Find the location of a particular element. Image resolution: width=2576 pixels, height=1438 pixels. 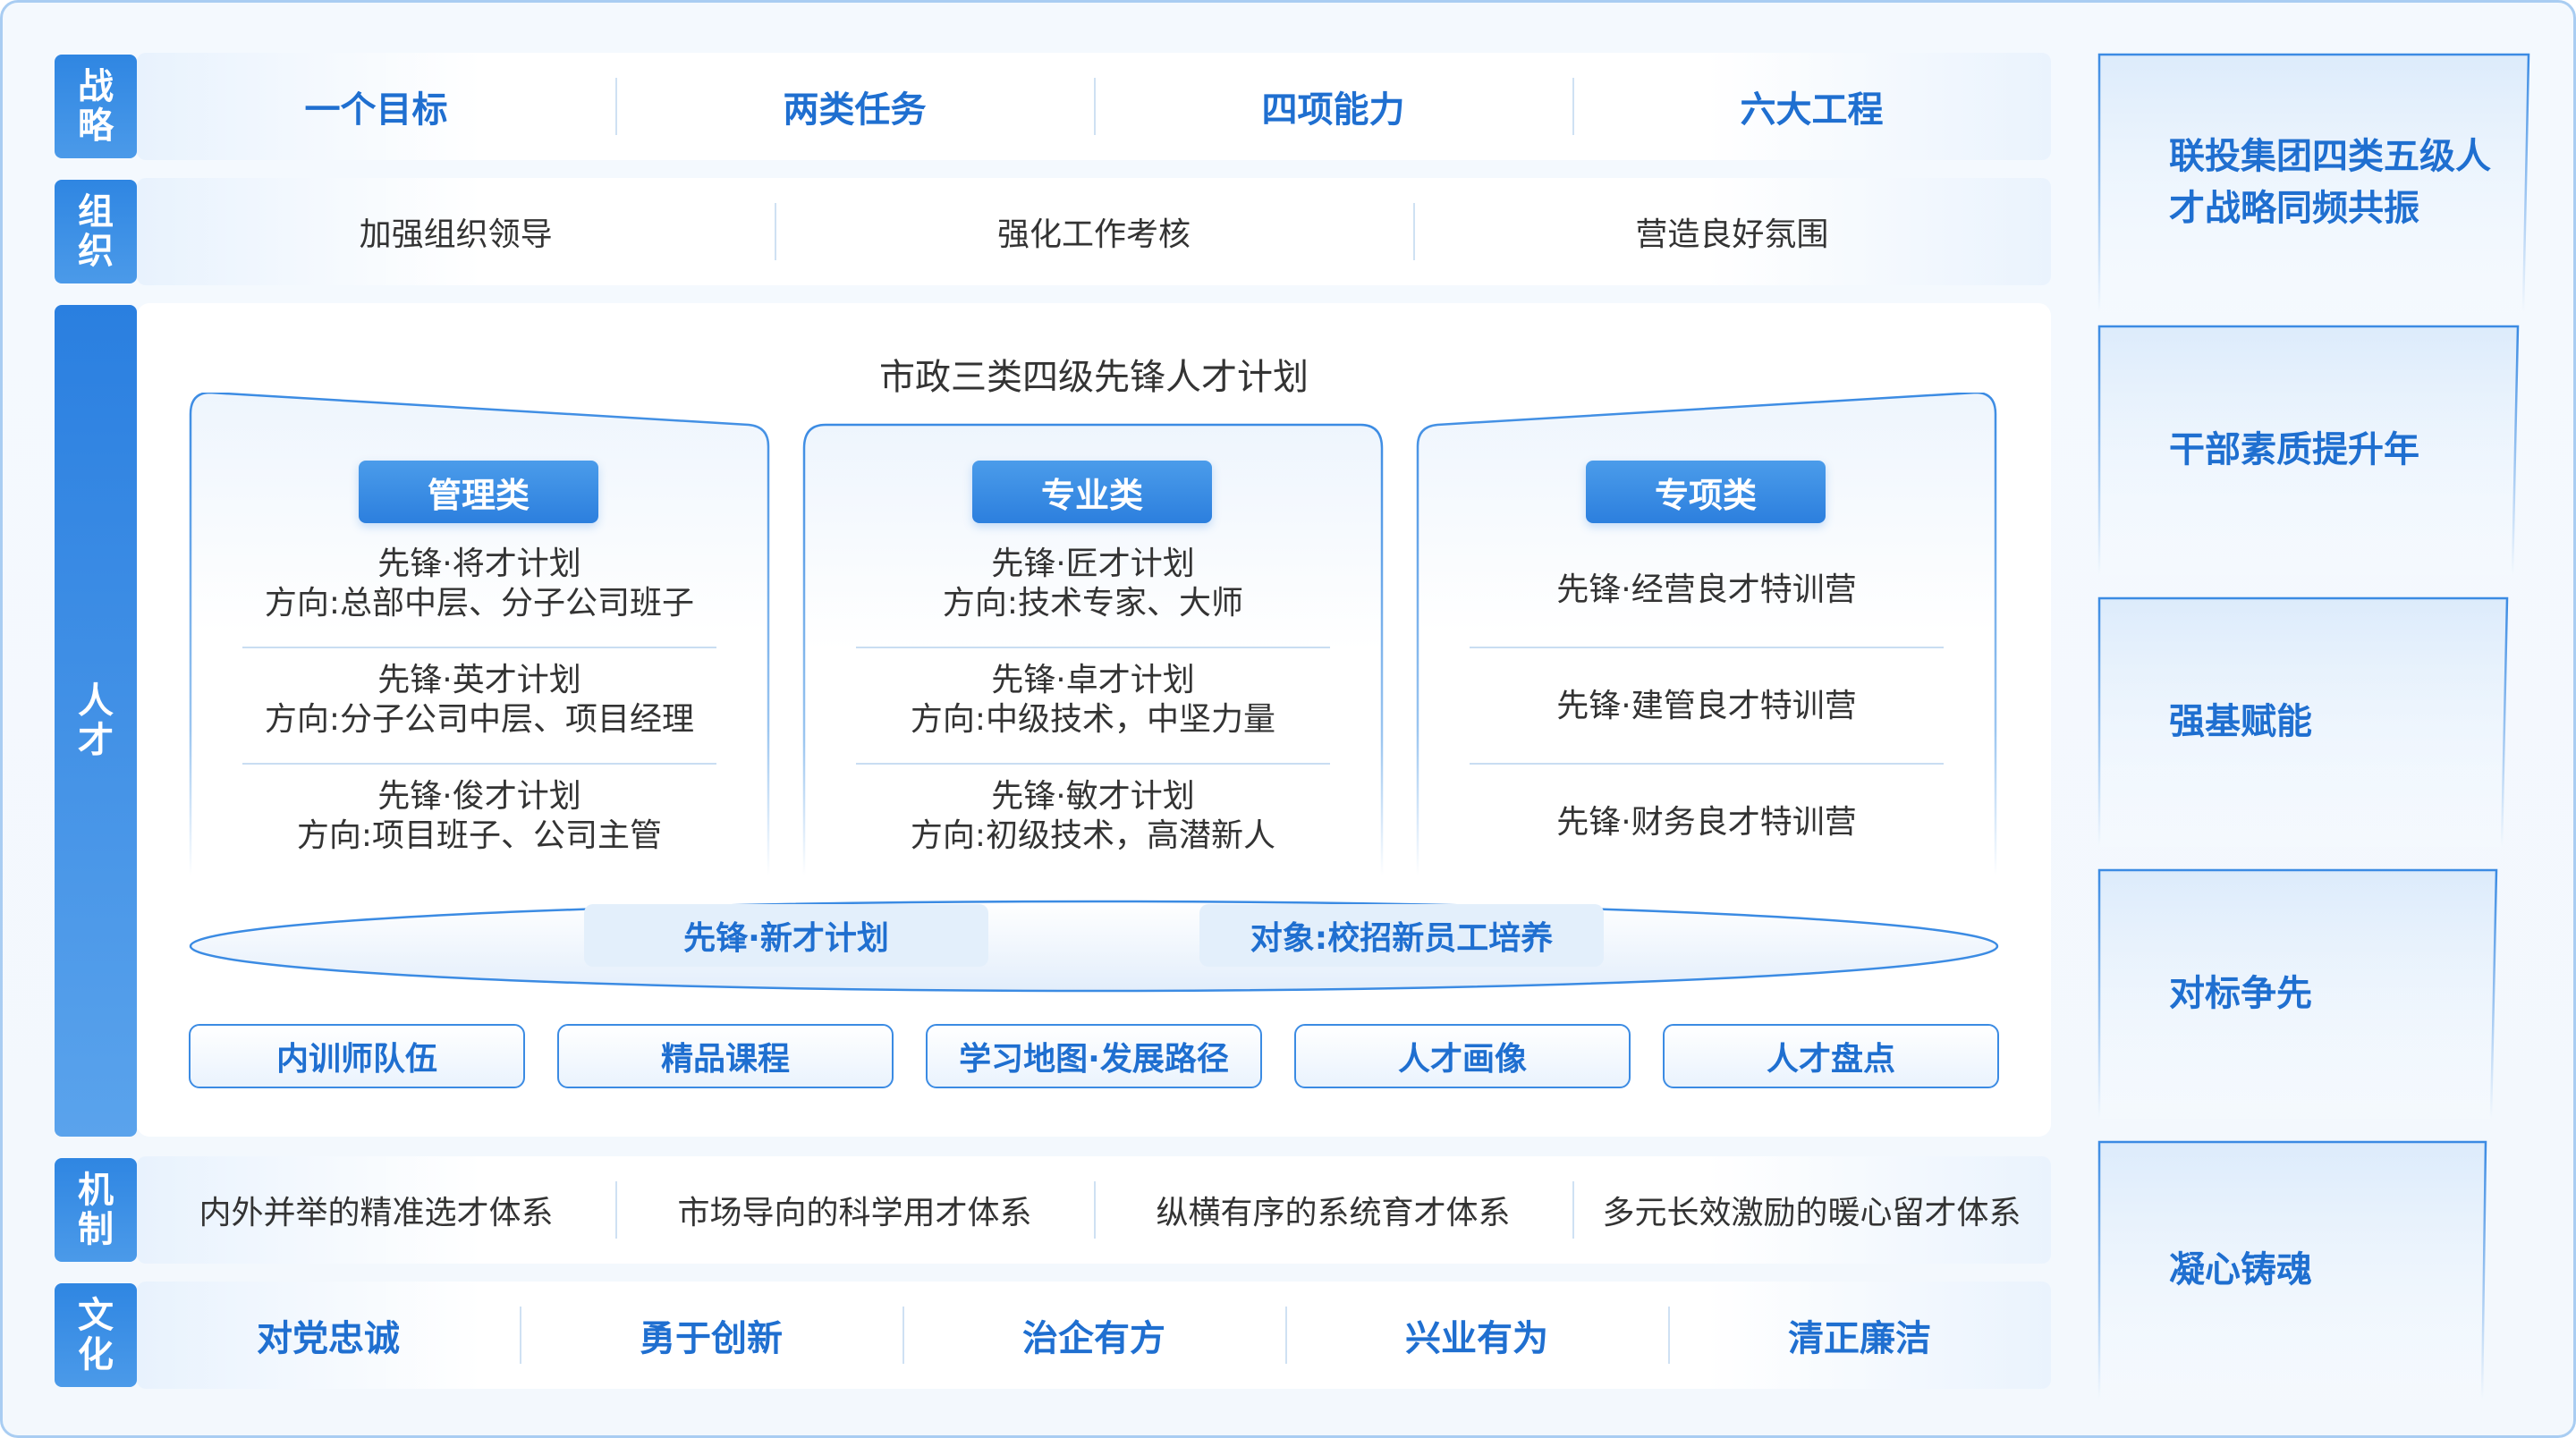

tab-culture: 文化 is located at coordinates (96, 1335).